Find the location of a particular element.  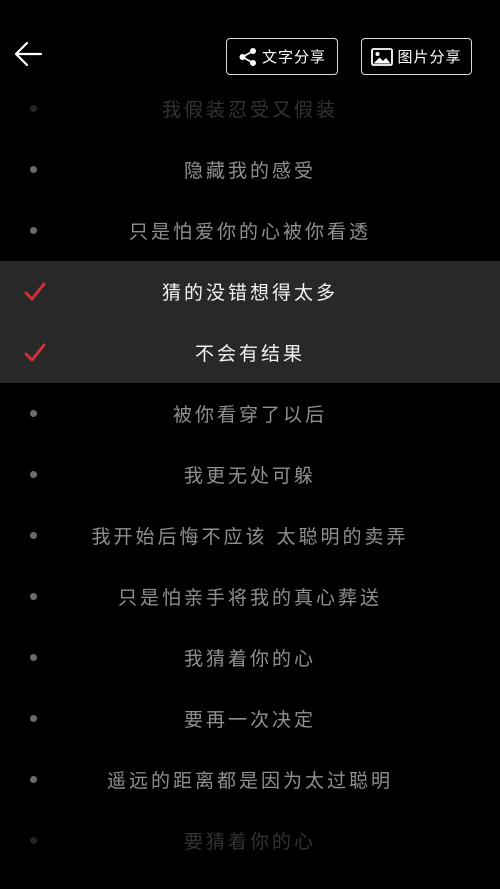

lyric-row: 猜的没错想得太多 is located at coordinates (250, 291).